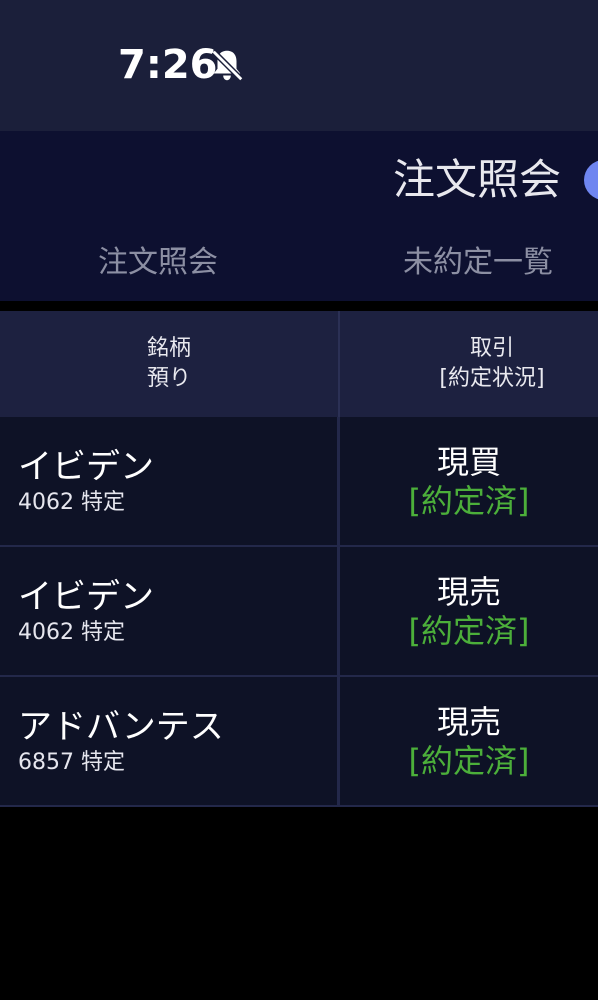  Describe the element at coordinates (491, 348) in the screenshot. I see `column-header-trade-line1: 取引` at that location.